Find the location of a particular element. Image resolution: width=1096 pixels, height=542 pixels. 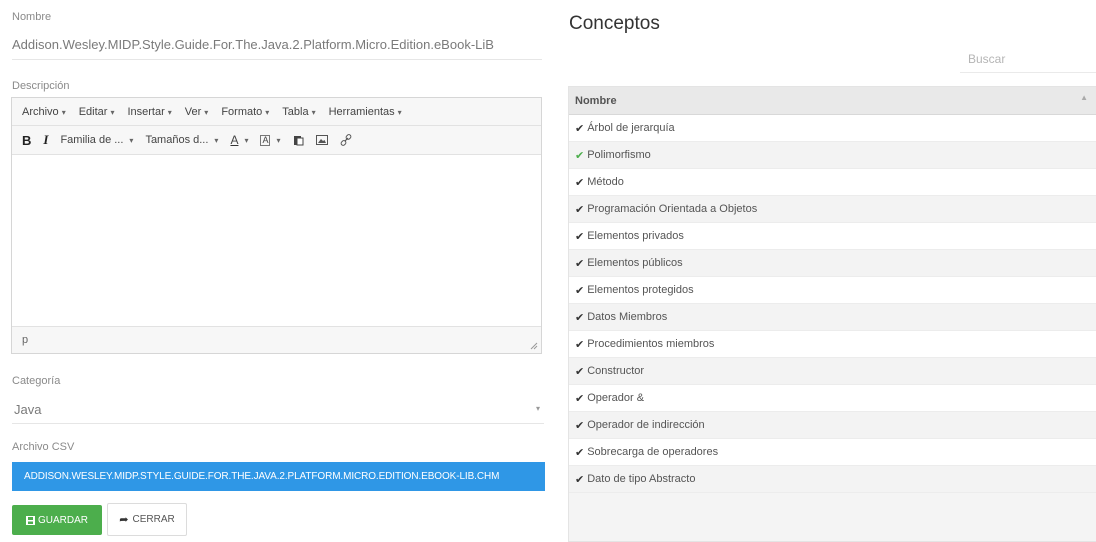

menu-herramientas: Herramientas ▾ is located at coordinates (365, 112).